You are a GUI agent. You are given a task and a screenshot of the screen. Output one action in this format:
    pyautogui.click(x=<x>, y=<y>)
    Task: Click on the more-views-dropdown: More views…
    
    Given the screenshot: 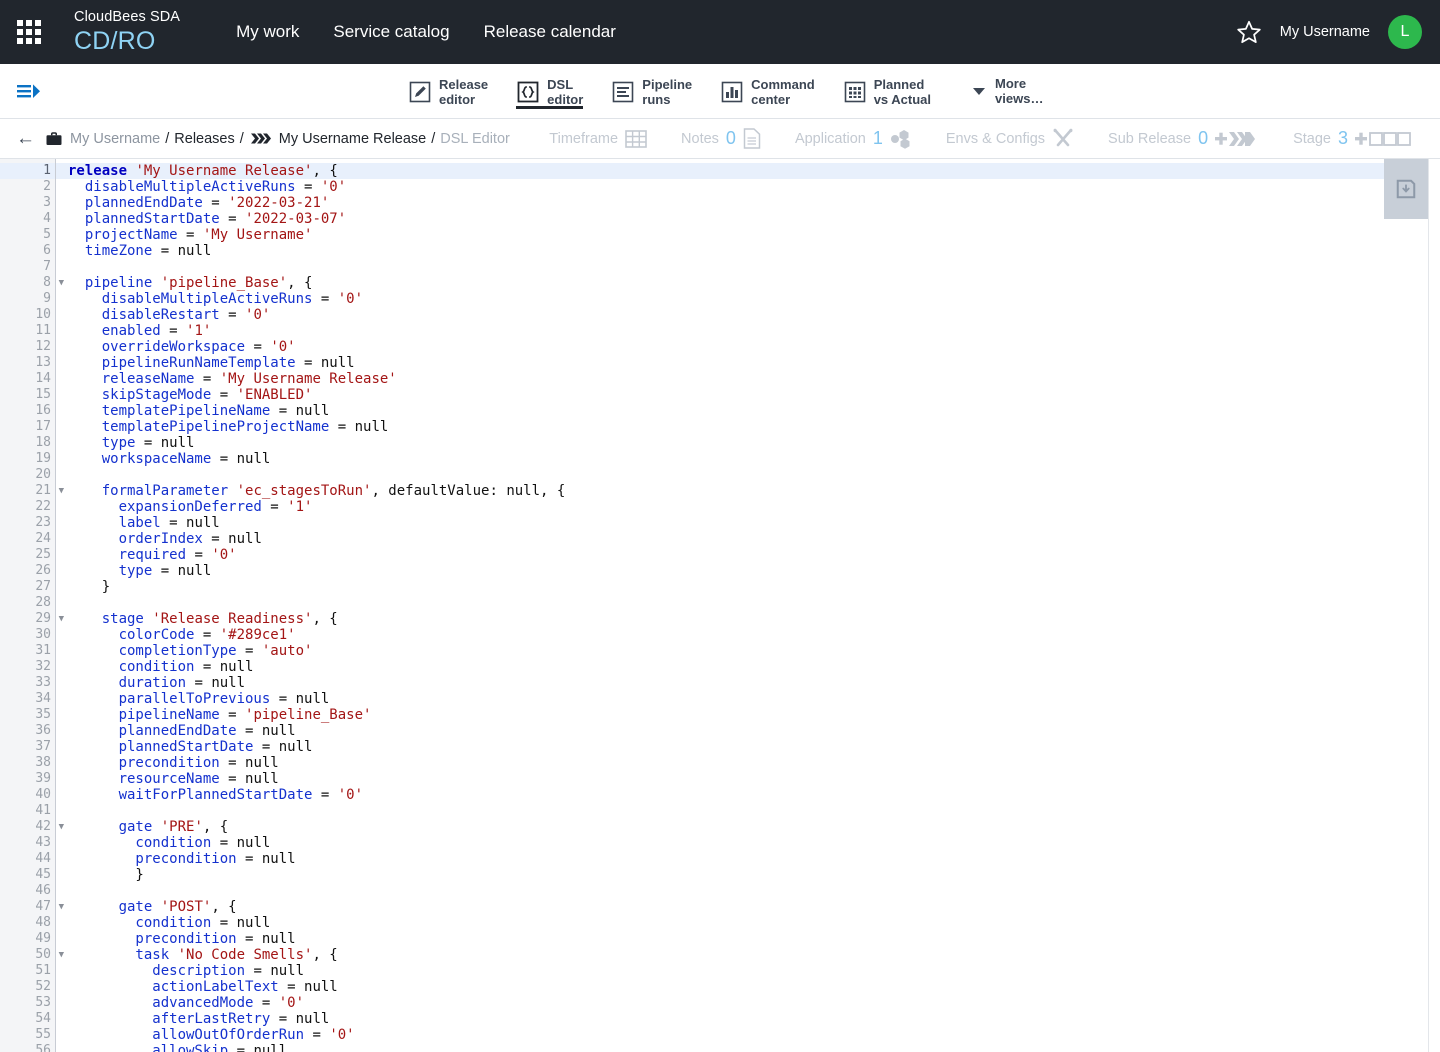 What is the action you would take?
    pyautogui.click(x=1008, y=91)
    